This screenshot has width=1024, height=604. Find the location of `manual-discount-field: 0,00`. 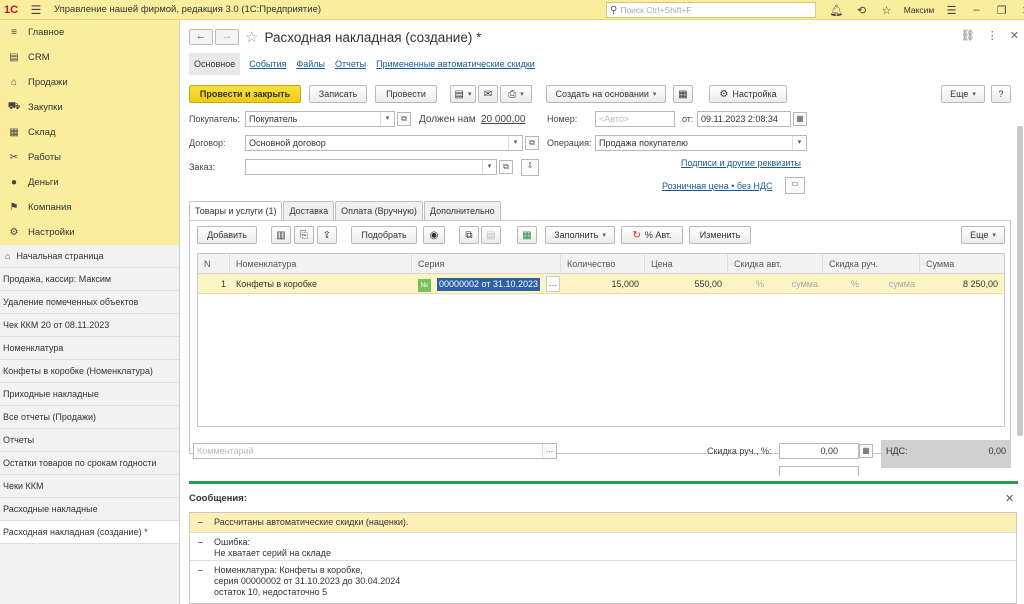

manual-discount-field: 0,00 is located at coordinates (819, 451).